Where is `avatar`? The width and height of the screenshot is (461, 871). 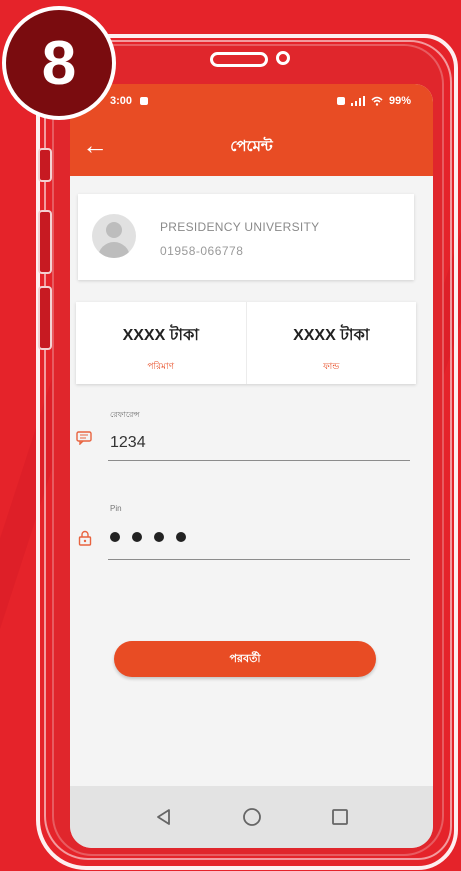
avatar is located at coordinates (114, 236).